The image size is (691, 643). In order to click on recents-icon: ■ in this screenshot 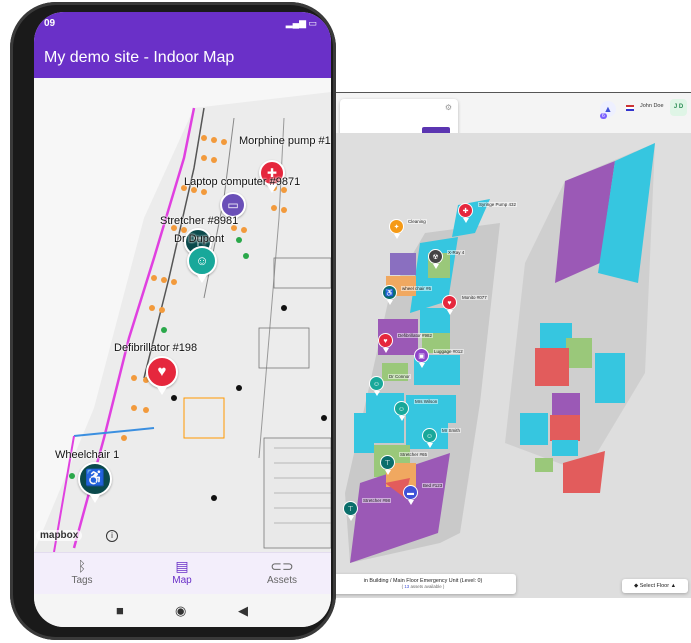, I will do `click(120, 610)`.